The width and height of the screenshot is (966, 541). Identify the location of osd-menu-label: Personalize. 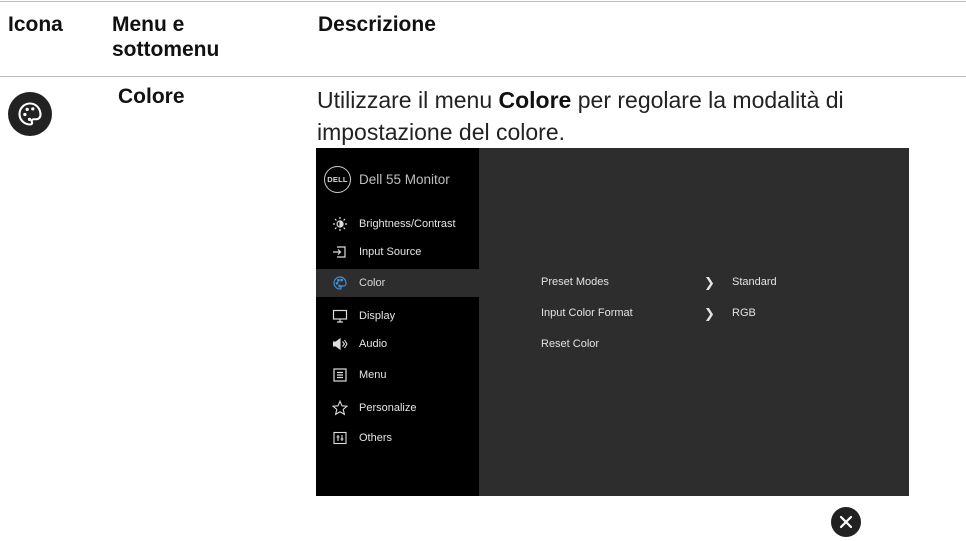
(388, 408).